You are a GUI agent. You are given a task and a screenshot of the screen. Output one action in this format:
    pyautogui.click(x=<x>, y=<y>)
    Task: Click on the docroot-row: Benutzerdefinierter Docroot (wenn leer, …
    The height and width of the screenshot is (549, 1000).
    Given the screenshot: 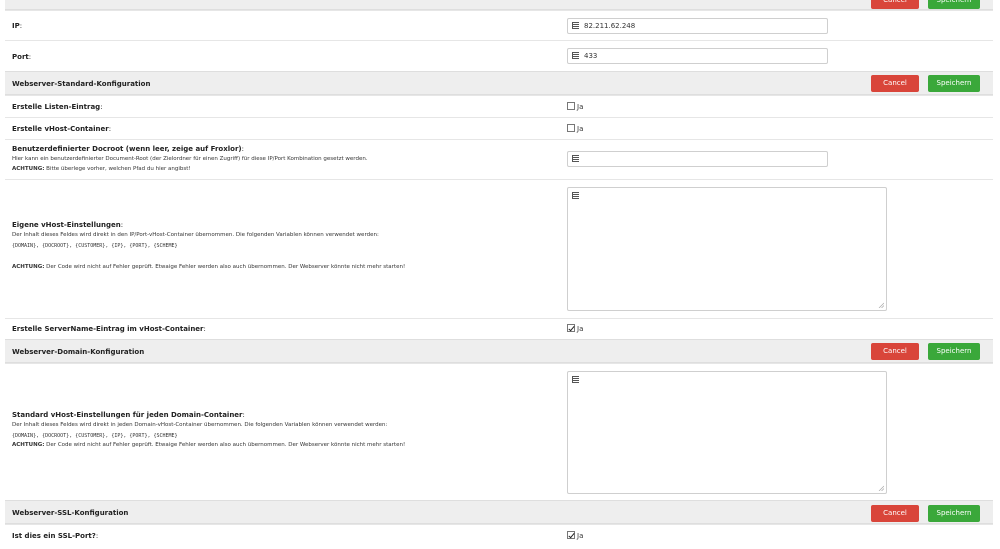 What is the action you would take?
    pyautogui.click(x=499, y=159)
    